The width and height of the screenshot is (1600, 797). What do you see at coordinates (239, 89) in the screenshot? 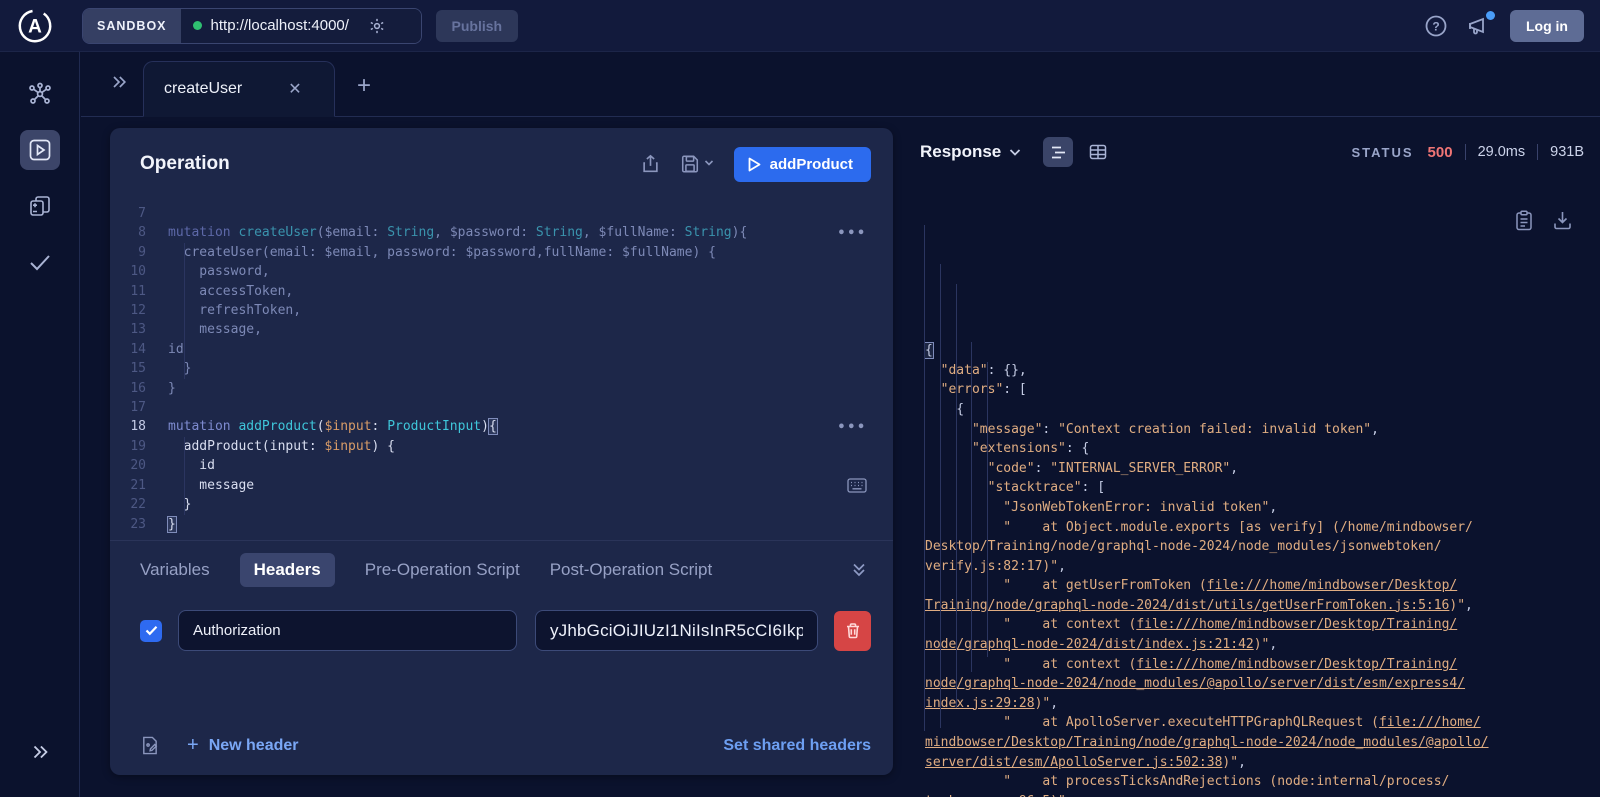
I see `tab-createuser: createUser ✕` at bounding box center [239, 89].